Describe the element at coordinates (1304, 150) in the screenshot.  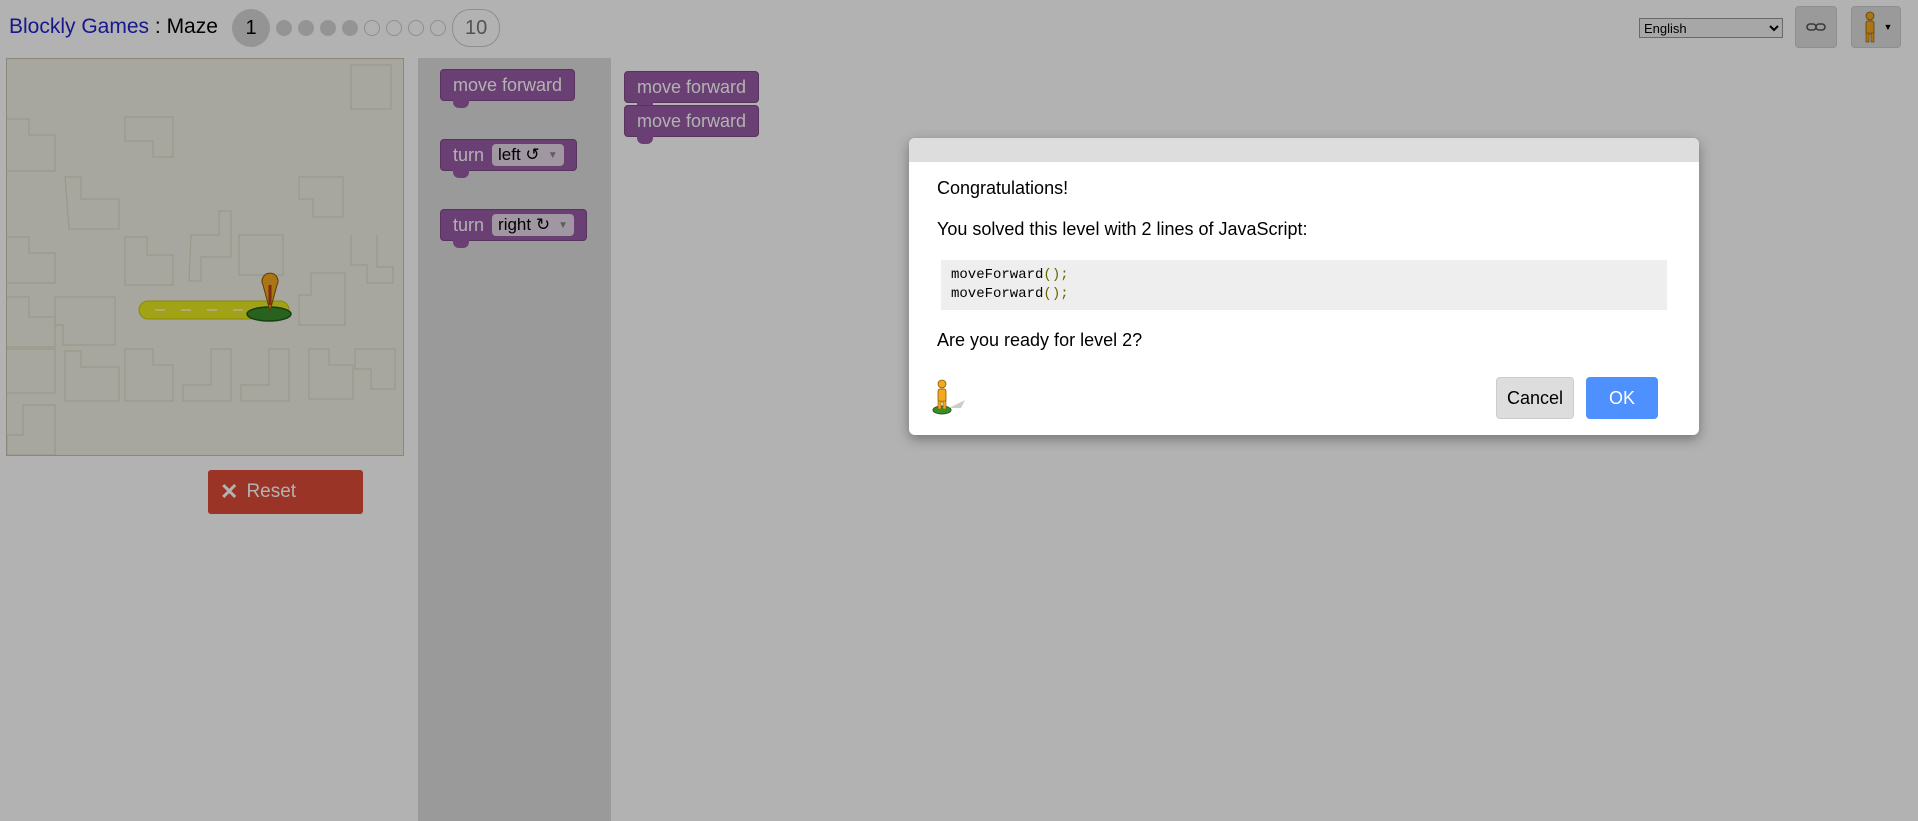
I see `dialog-titlebar` at that location.